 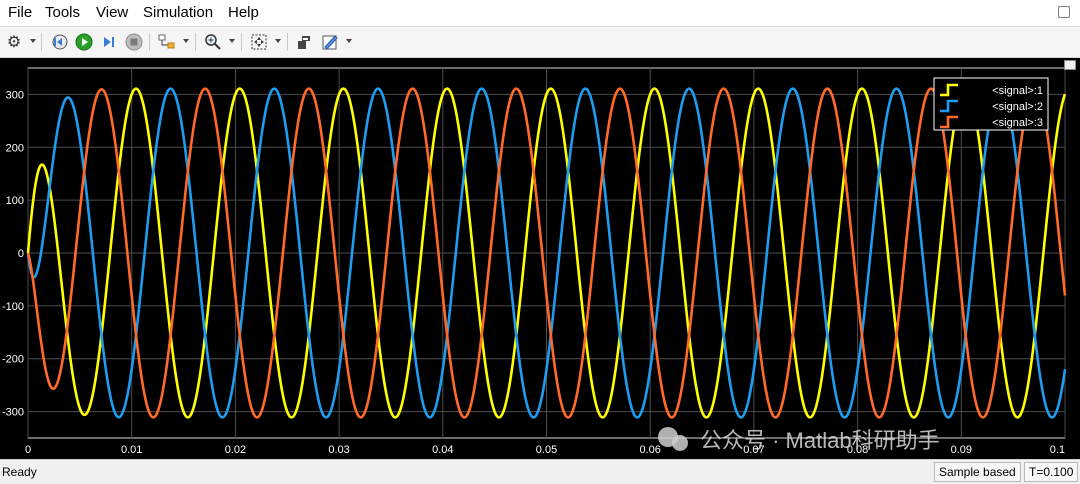 I want to click on menu-view: View, so click(x=112, y=12).